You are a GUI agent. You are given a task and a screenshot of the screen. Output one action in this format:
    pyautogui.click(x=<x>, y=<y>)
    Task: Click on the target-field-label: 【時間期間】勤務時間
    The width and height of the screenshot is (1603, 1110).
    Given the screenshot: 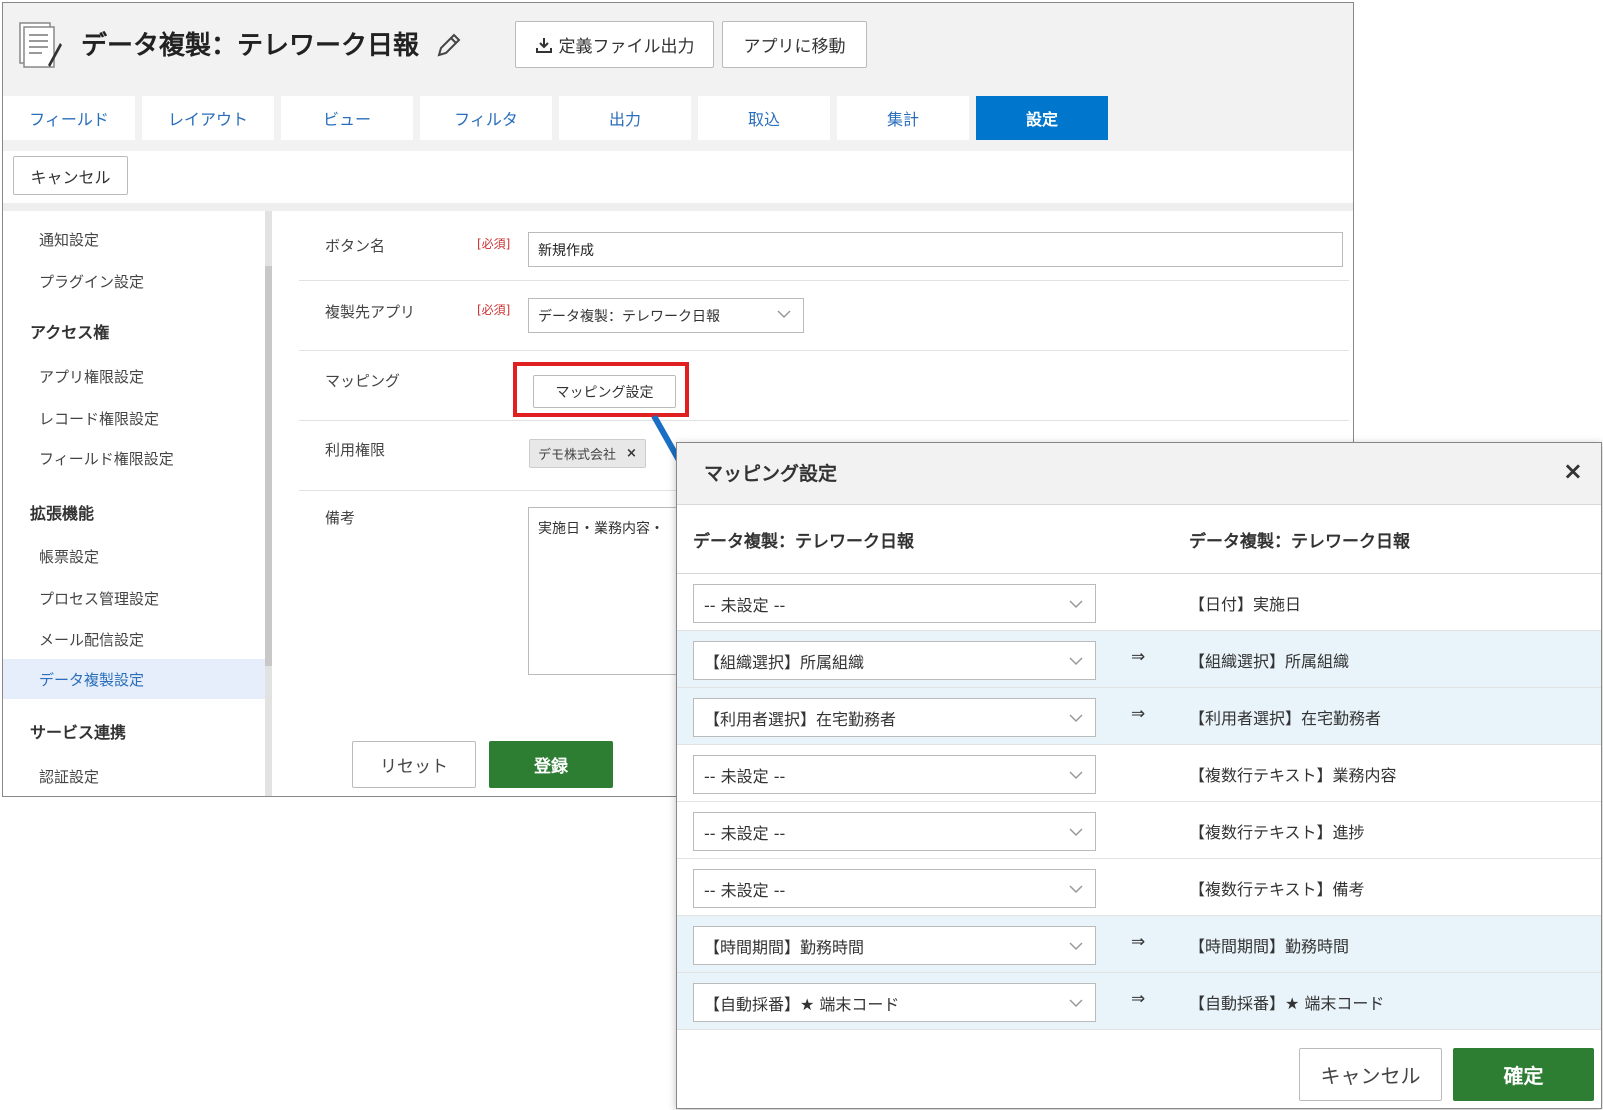 What is the action you would take?
    pyautogui.click(x=1269, y=946)
    